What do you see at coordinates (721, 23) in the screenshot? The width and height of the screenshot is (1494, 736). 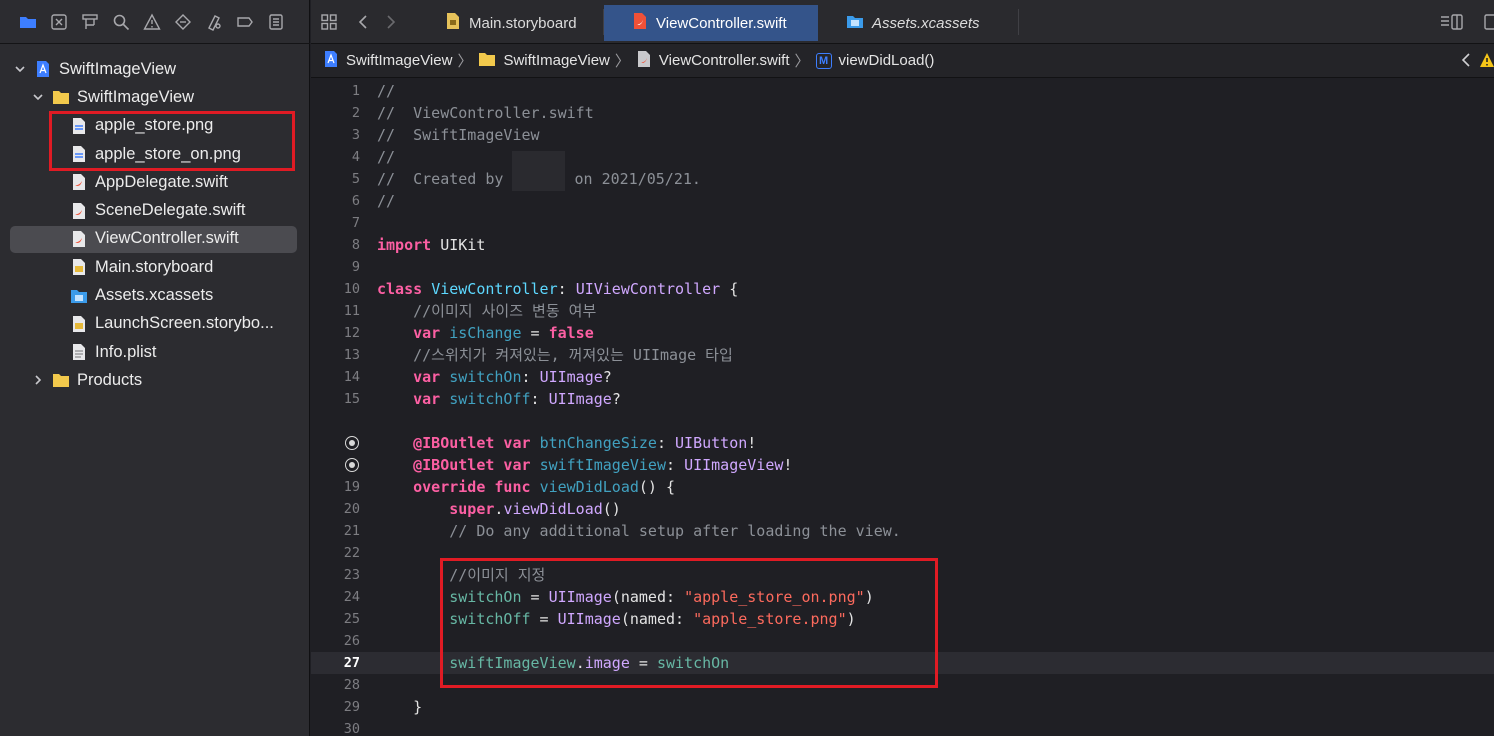 I see `tab-label: ViewController.swift` at bounding box center [721, 23].